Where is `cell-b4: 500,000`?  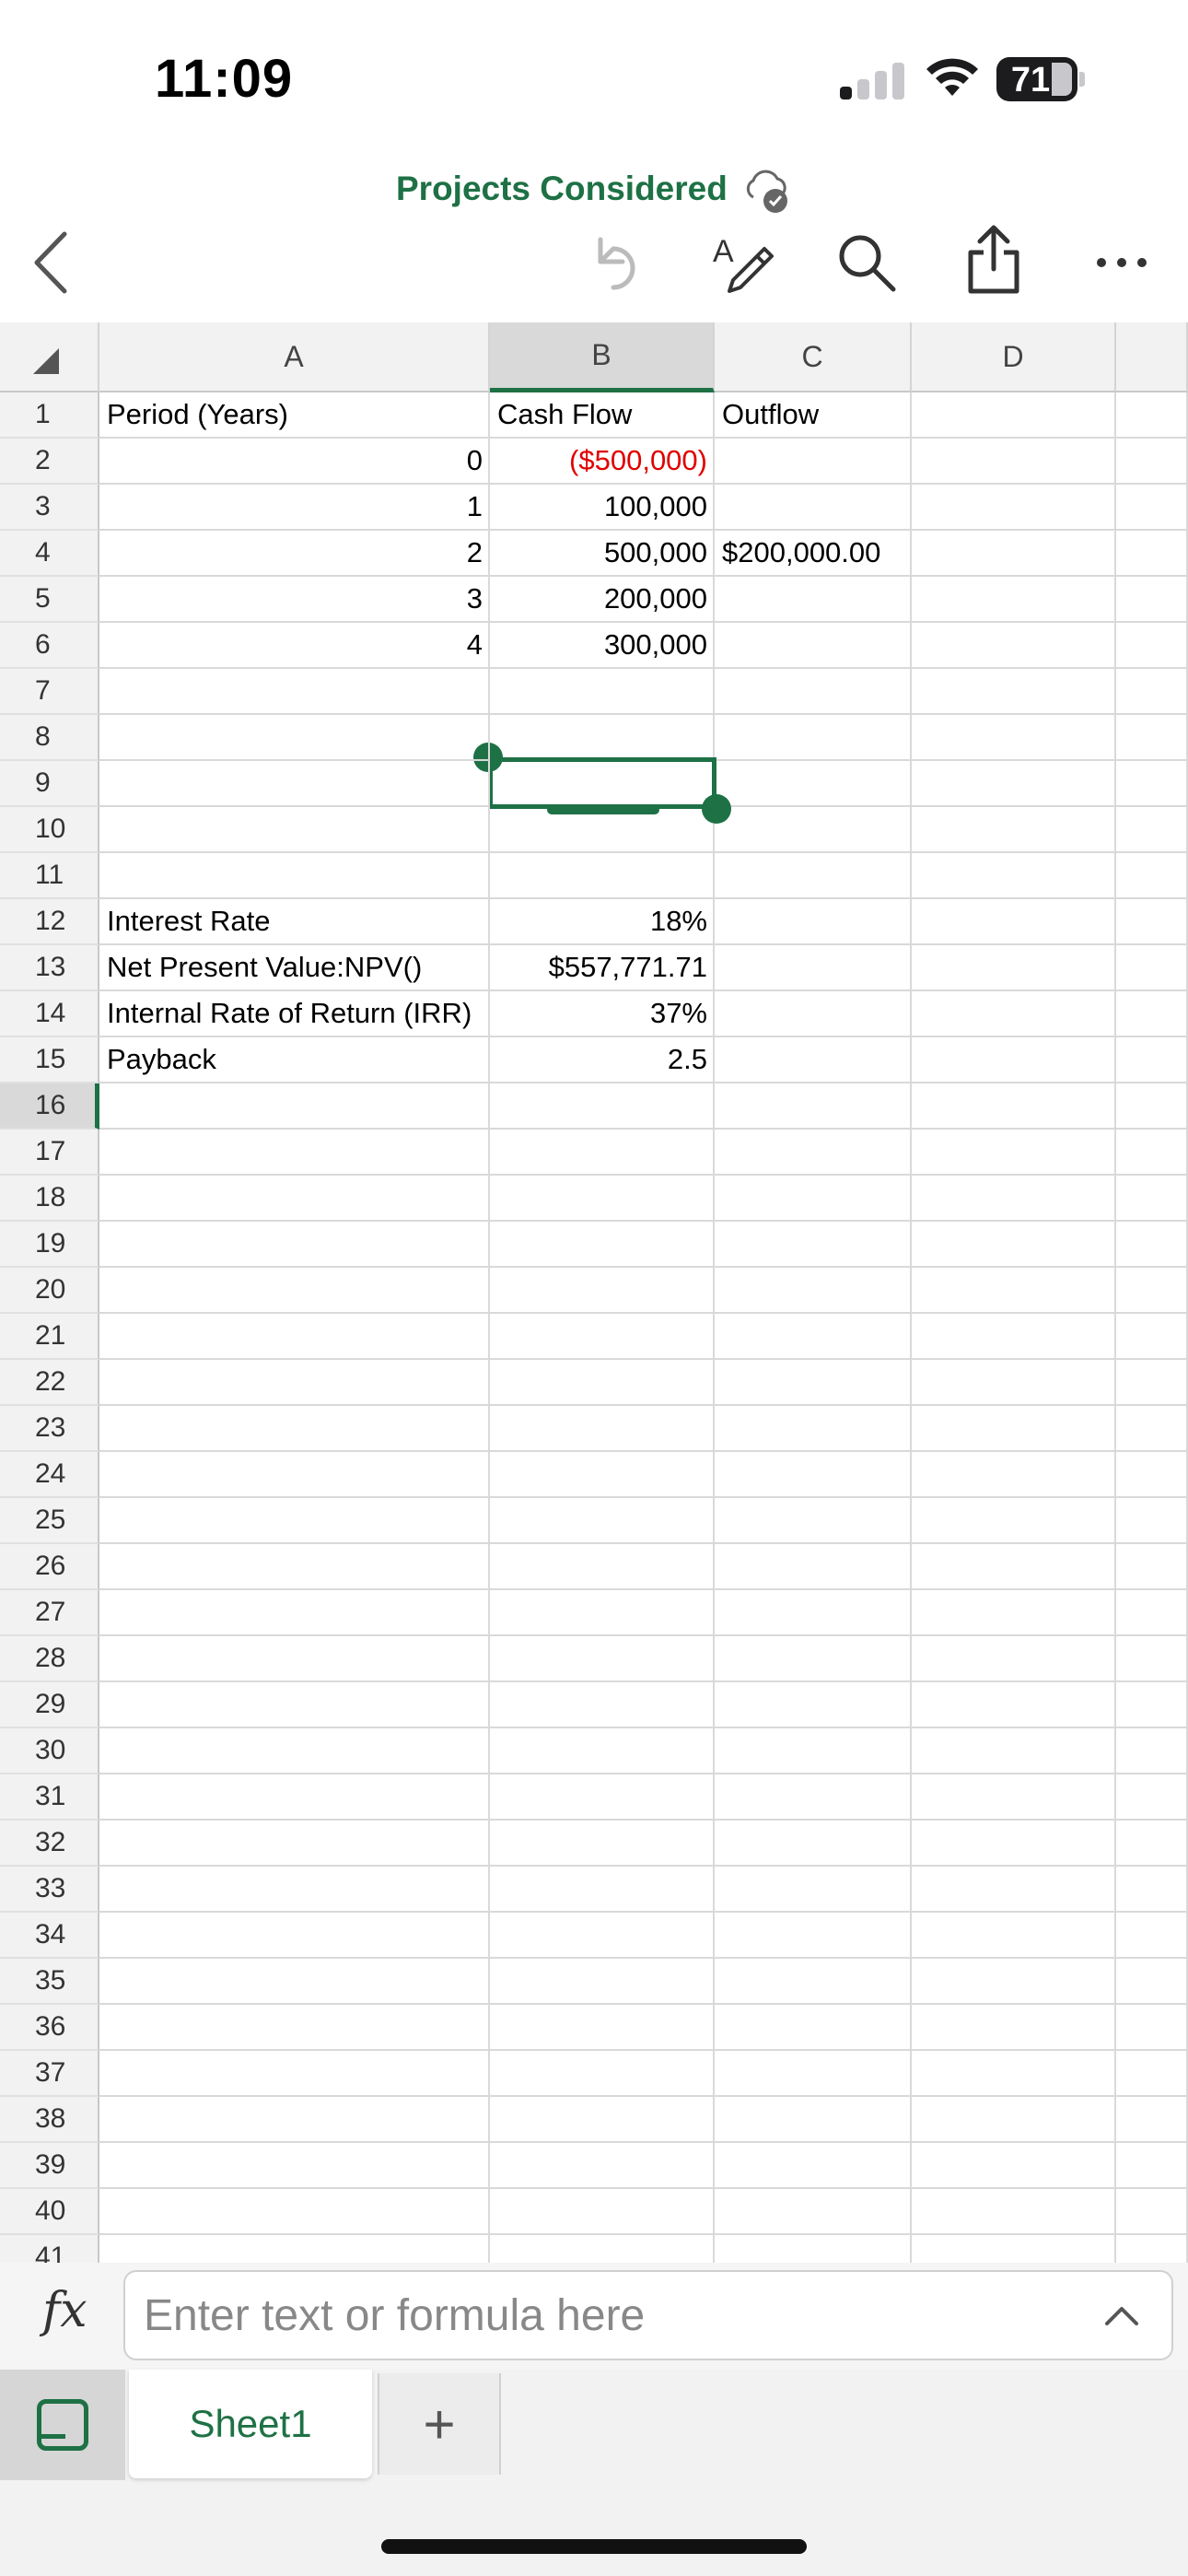
cell-b4: 500,000 is located at coordinates (602, 554).